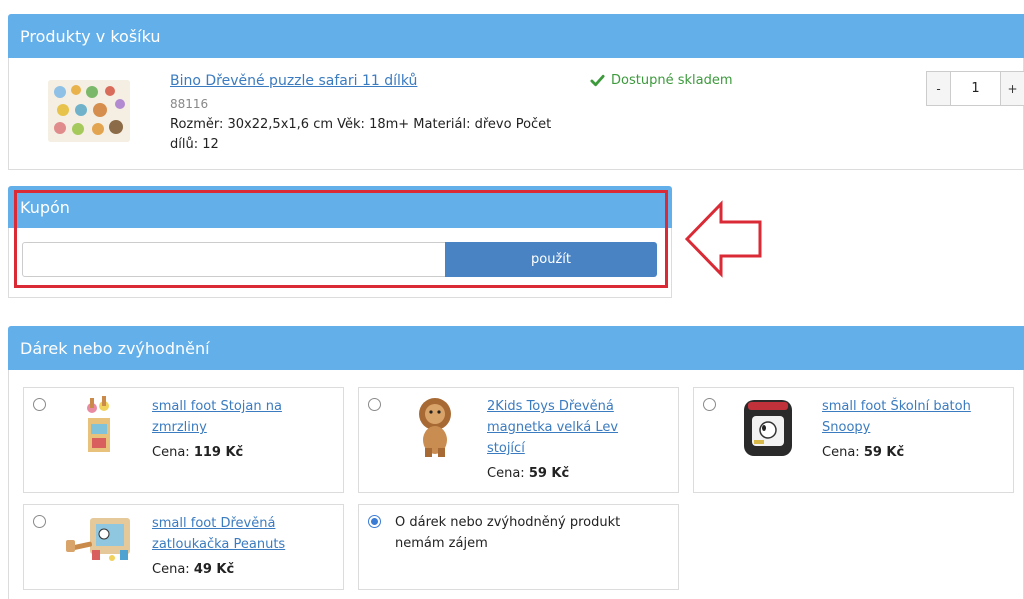 Image resolution: width=1024 pixels, height=599 pixels. What do you see at coordinates (768, 428) in the screenshot?
I see `school-backpack-image` at bounding box center [768, 428].